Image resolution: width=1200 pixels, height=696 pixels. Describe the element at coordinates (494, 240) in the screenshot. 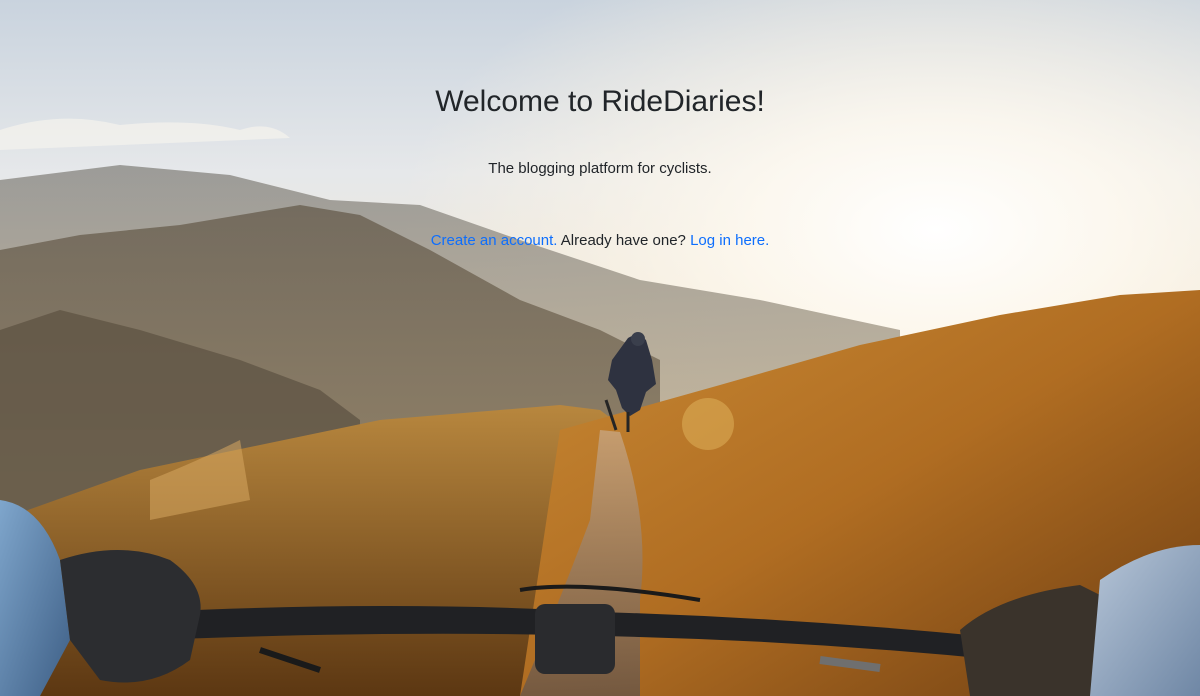

I see `create-account-link: Create an account.` at that location.